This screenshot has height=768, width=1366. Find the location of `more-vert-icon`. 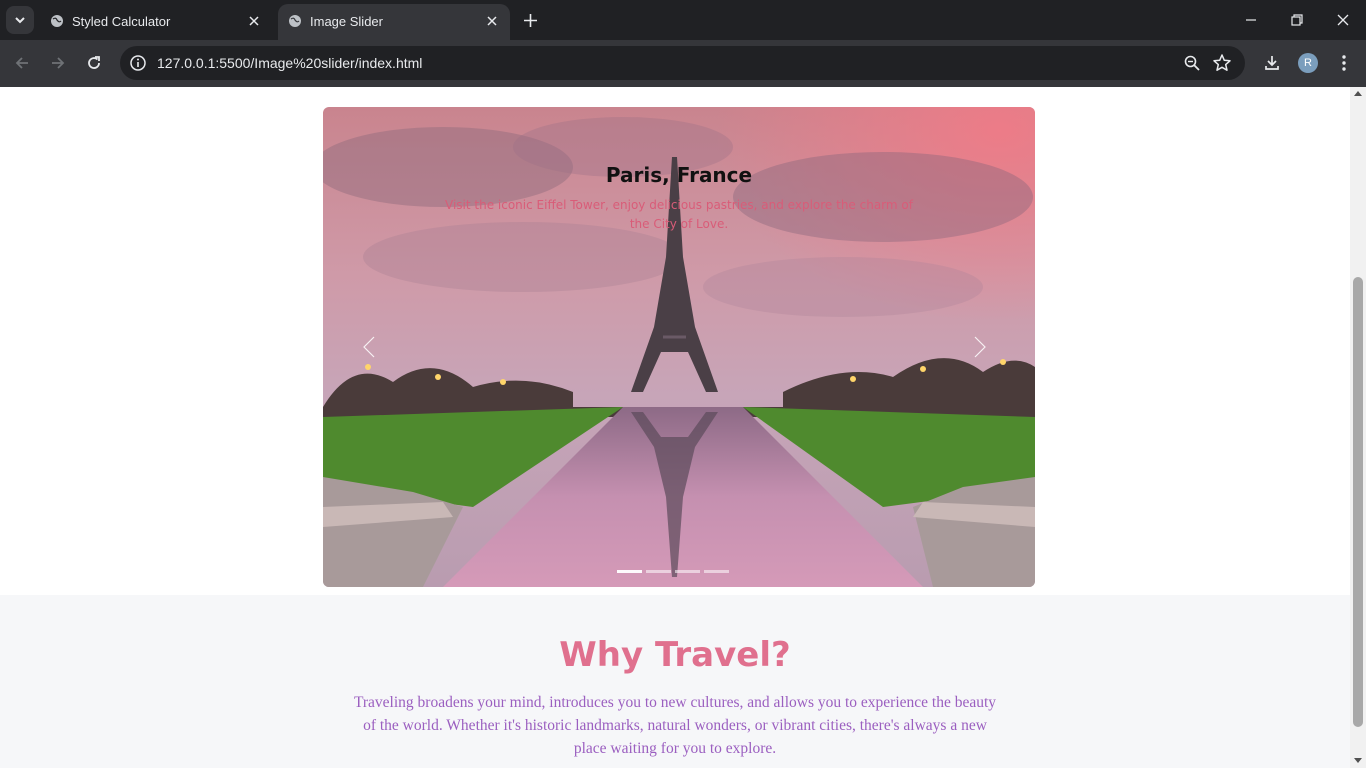

more-vert-icon is located at coordinates (1344, 63).